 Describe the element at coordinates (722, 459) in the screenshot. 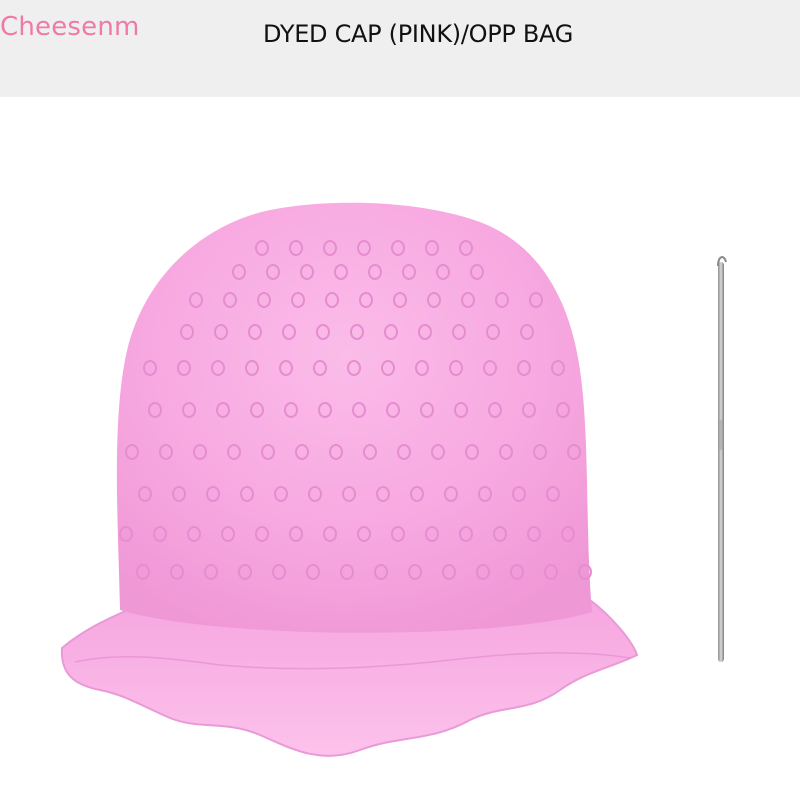

I see `crochet-hook` at that location.